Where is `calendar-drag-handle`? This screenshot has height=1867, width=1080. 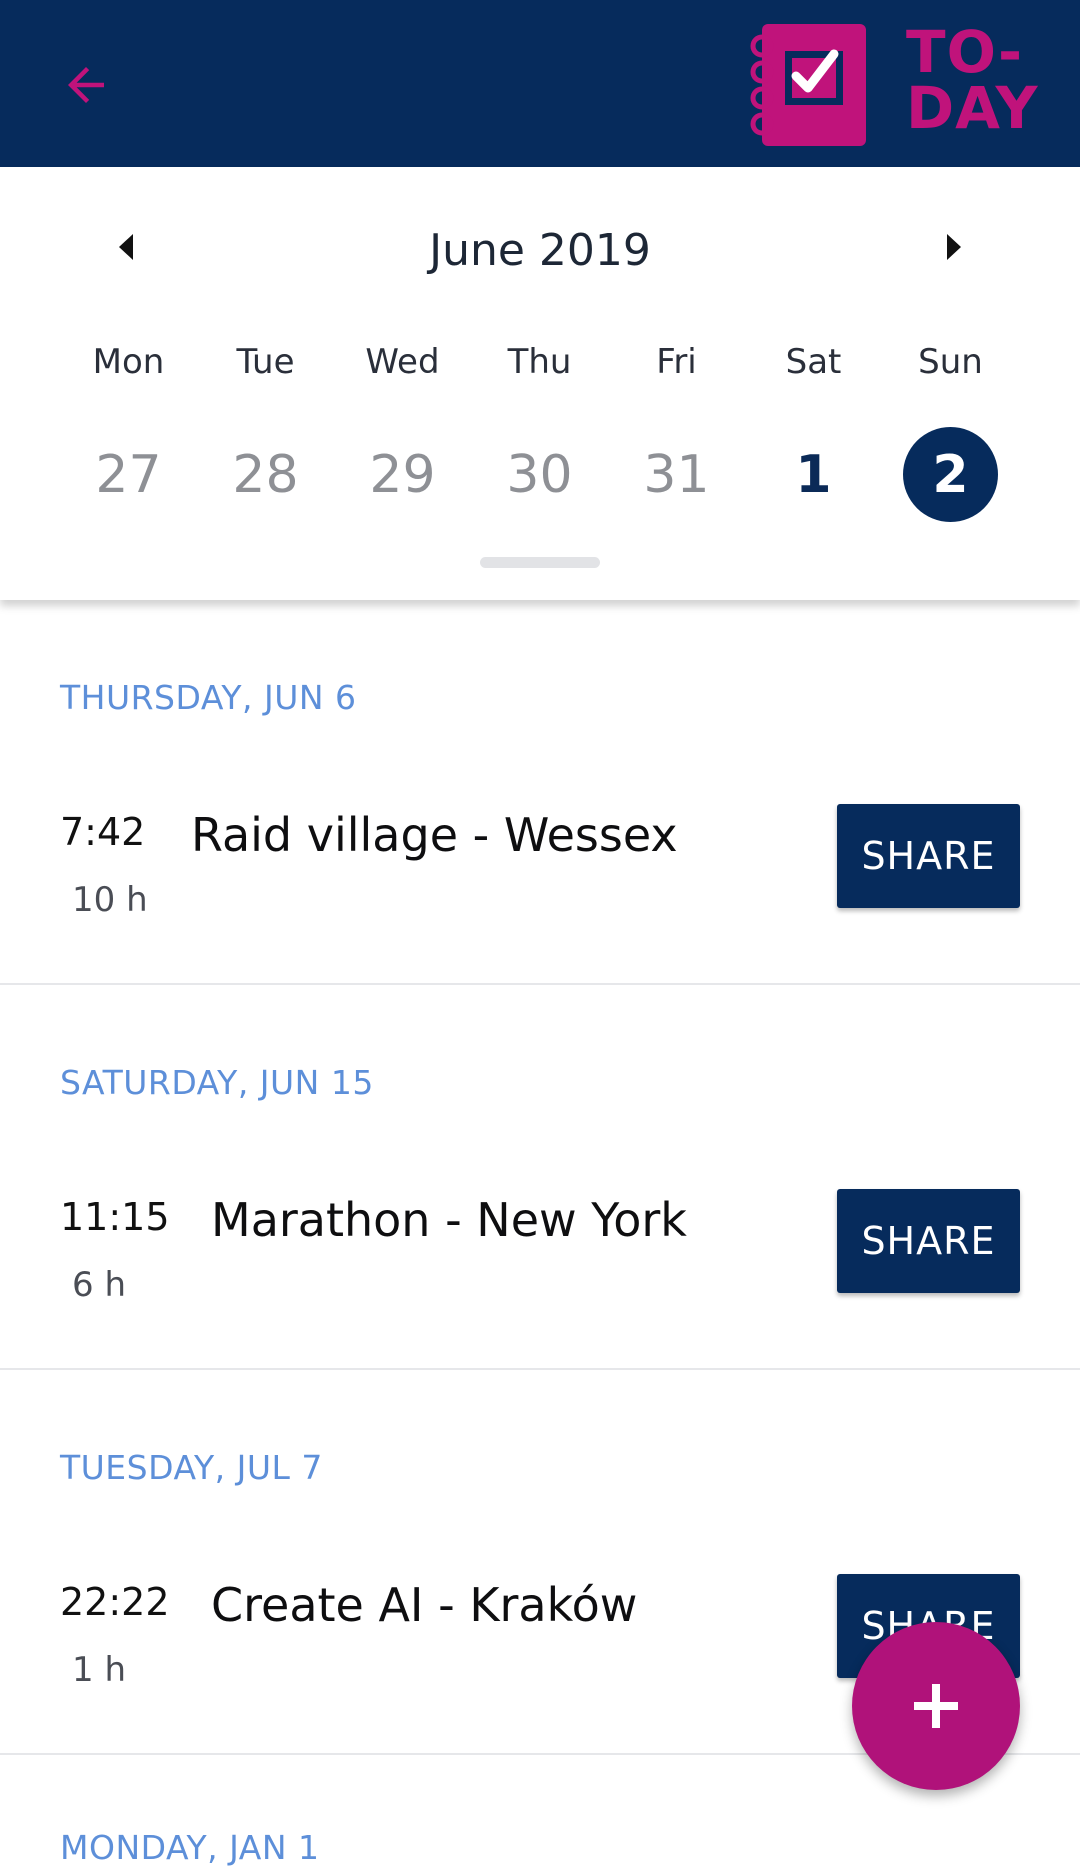 calendar-drag-handle is located at coordinates (540, 562).